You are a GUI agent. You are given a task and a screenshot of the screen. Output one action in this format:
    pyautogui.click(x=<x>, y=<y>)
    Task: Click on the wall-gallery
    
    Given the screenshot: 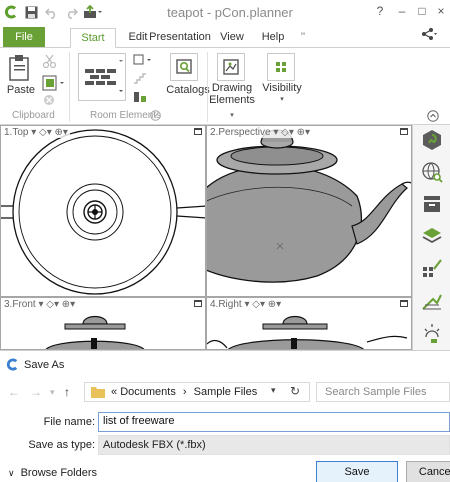 What is the action you would take?
    pyautogui.click(x=102, y=77)
    